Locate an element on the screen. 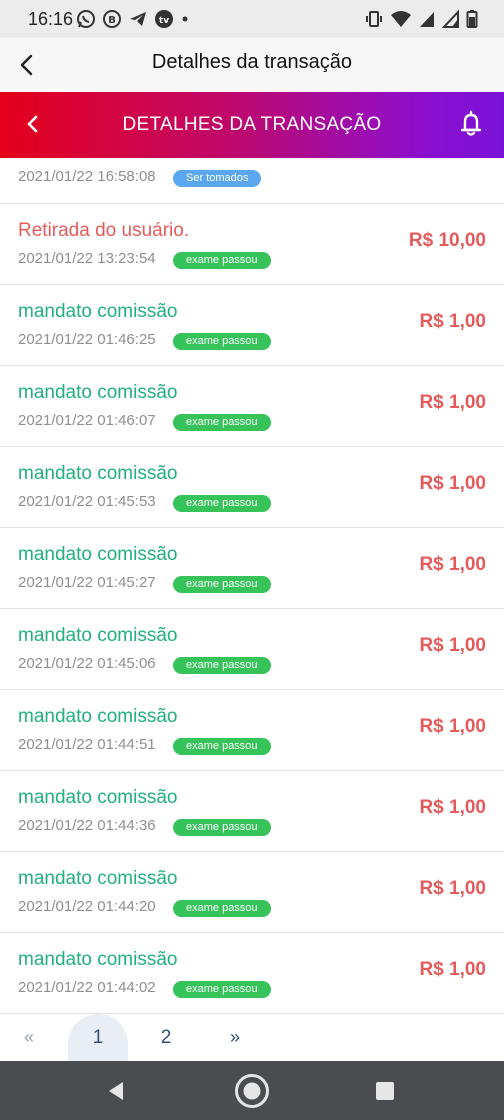 The width and height of the screenshot is (504, 1120). banner-title: DETALHES DA TRANSAÇÃO is located at coordinates (252, 124).